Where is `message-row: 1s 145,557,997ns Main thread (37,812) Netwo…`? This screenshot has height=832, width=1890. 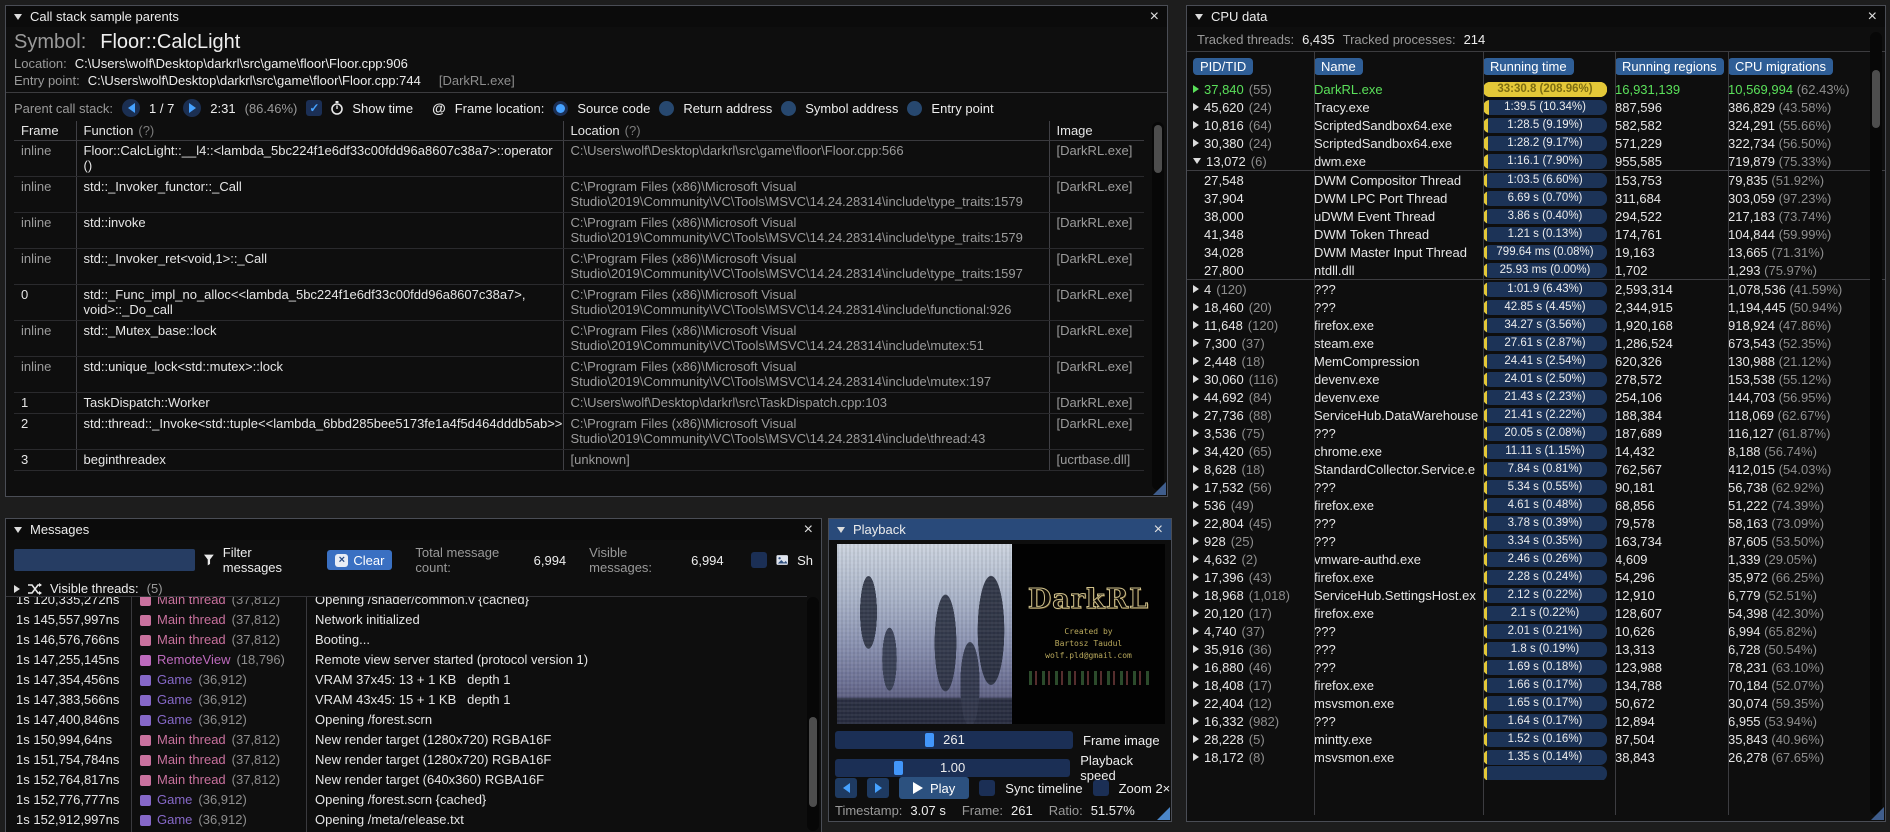
message-row: 1s 145,557,997ns Main thread (37,812) Netwo… is located at coordinates (406, 620).